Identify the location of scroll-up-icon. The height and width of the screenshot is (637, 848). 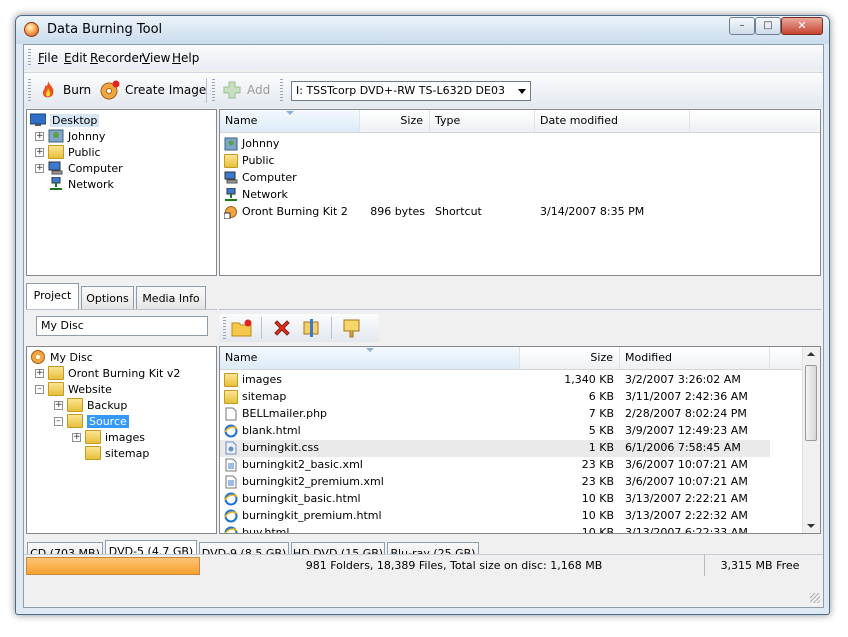
(811, 354).